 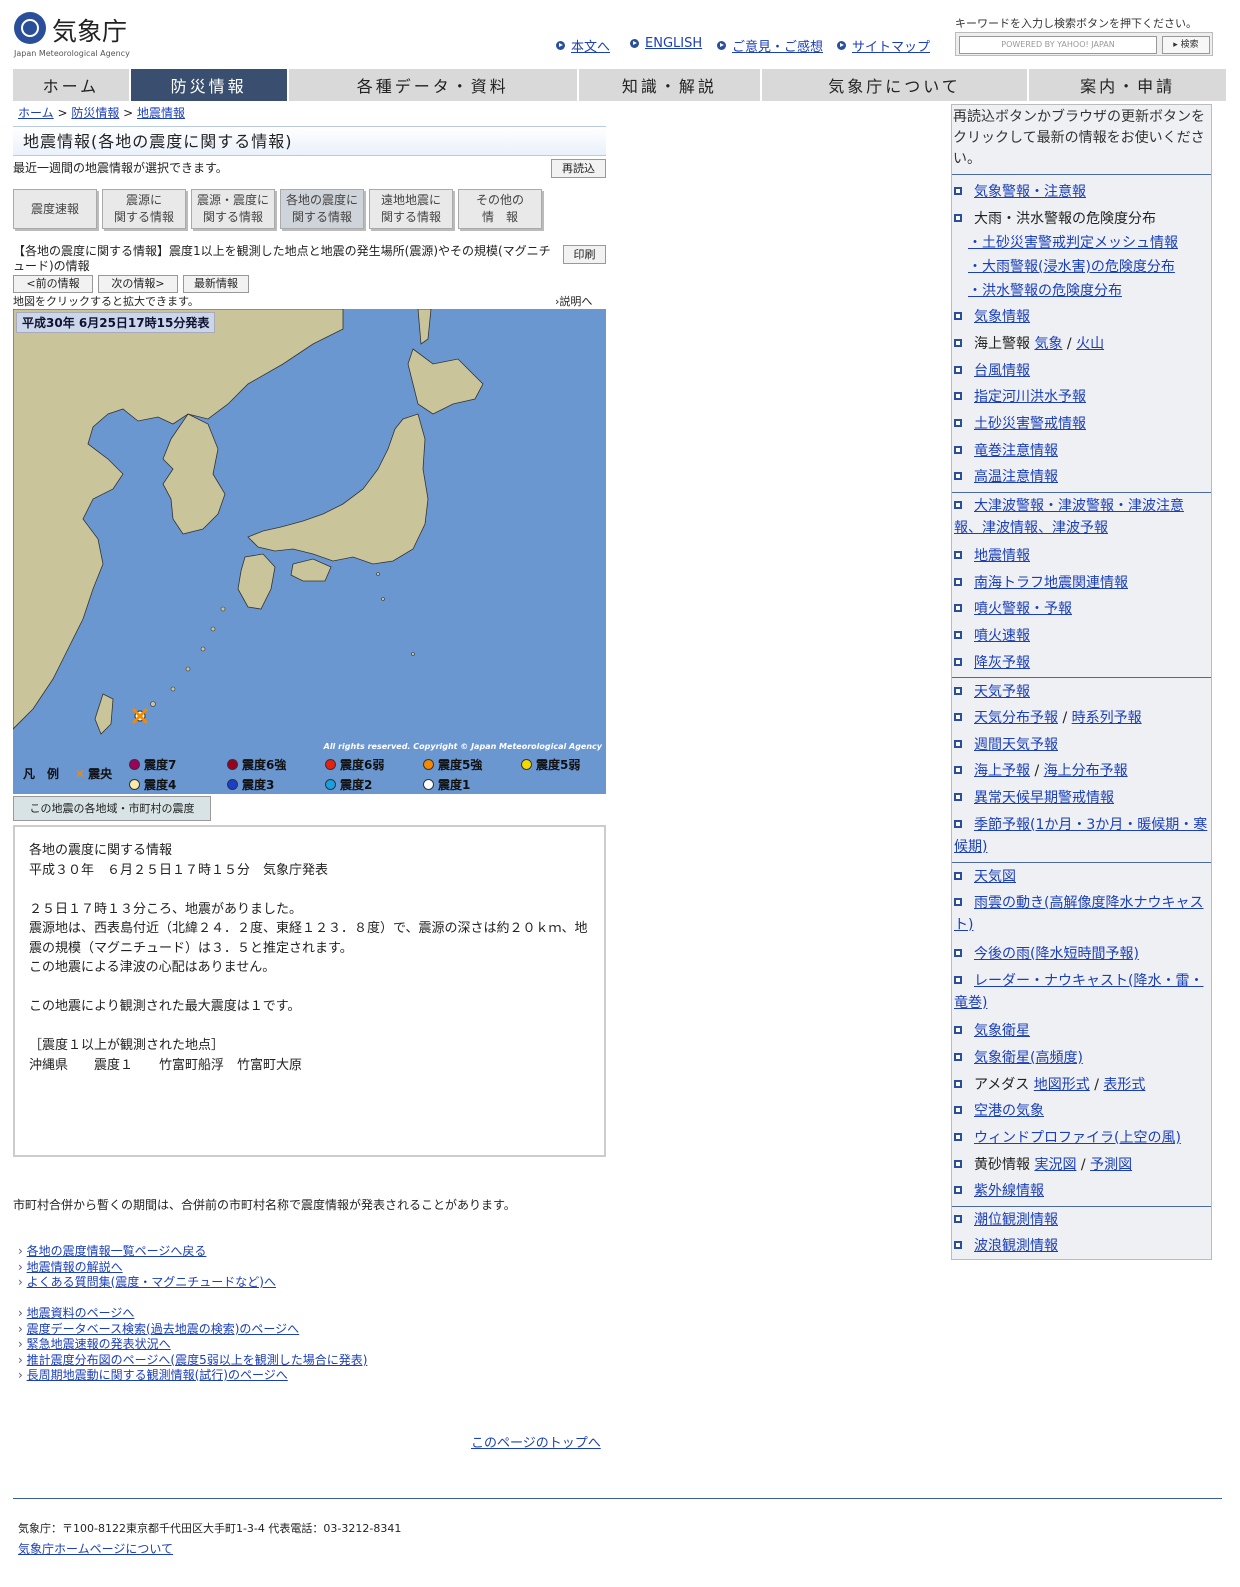 What do you see at coordinates (1013, 610) in the screenshot?
I see `sidebar-item: 噴火警報・予報` at bounding box center [1013, 610].